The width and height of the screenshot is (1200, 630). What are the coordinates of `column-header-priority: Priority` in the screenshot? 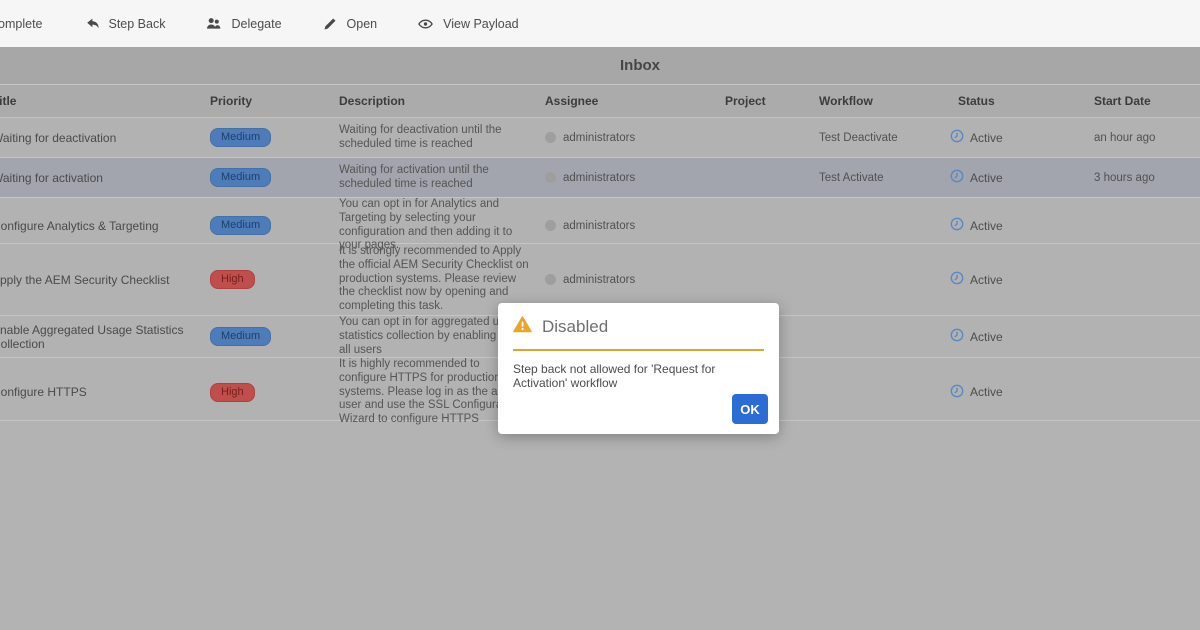 It's located at (231, 101).